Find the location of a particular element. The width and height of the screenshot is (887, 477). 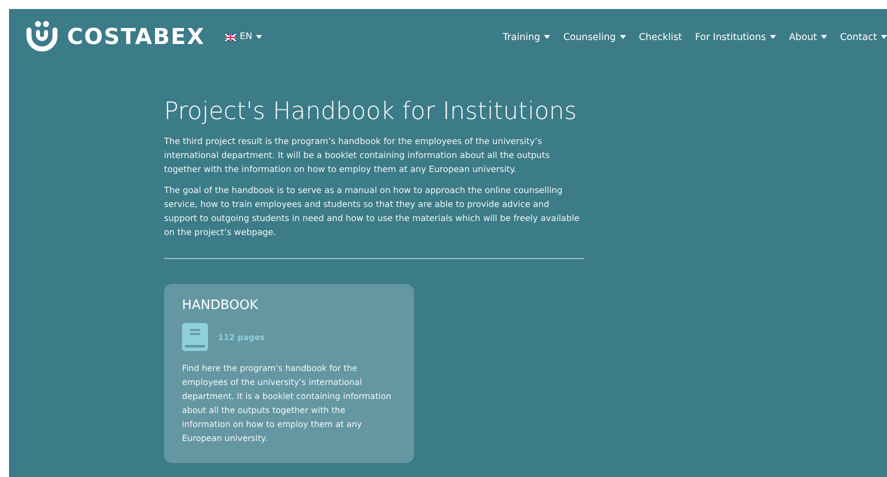

flag-icon is located at coordinates (230, 37).